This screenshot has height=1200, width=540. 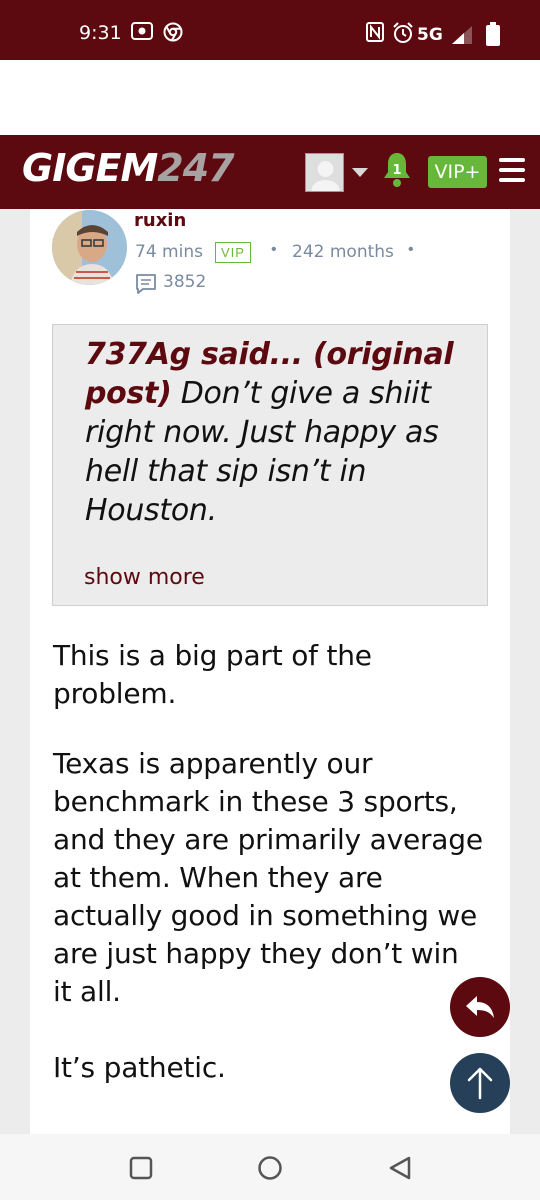 I want to click on network-type: 5G, so click(x=430, y=35).